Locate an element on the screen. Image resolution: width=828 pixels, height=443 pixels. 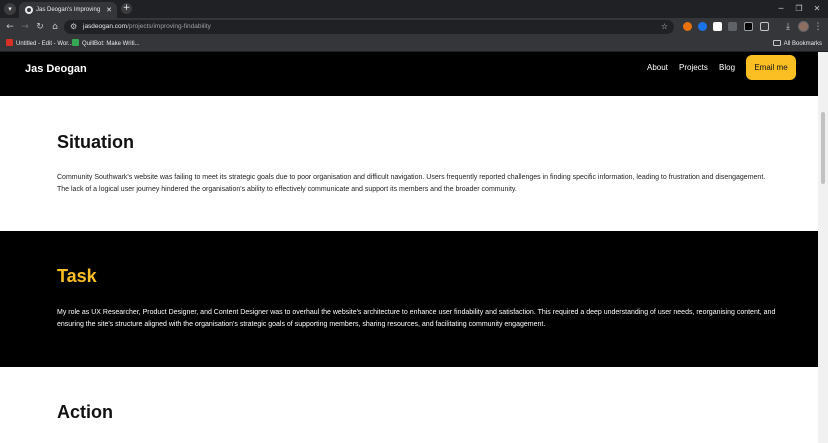
url-path: /projects/improving-findability is located at coordinates (169, 26).